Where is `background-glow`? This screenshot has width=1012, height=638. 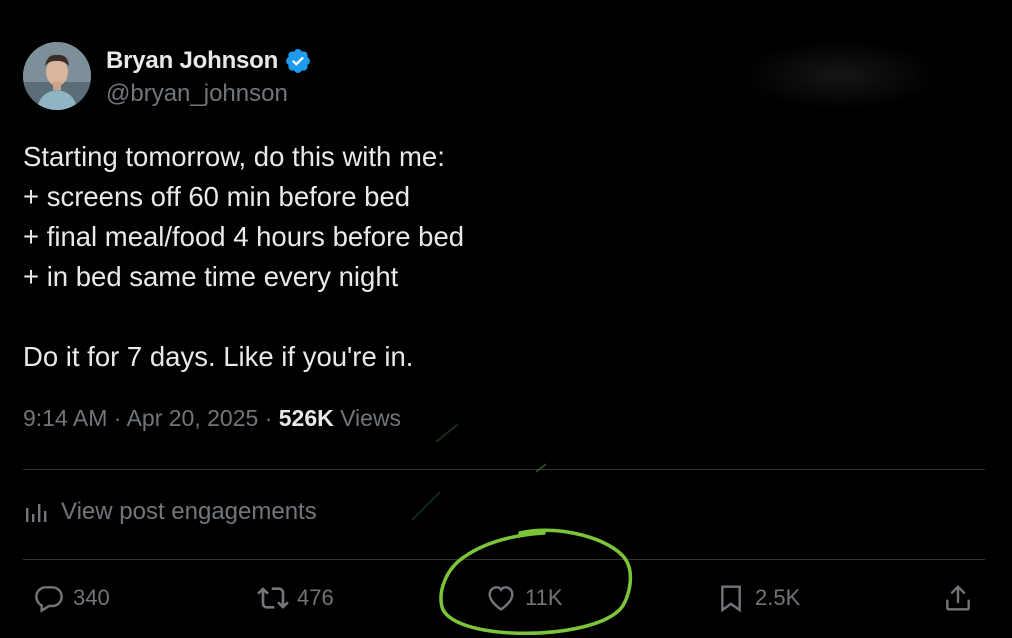
background-glow is located at coordinates (840, 75).